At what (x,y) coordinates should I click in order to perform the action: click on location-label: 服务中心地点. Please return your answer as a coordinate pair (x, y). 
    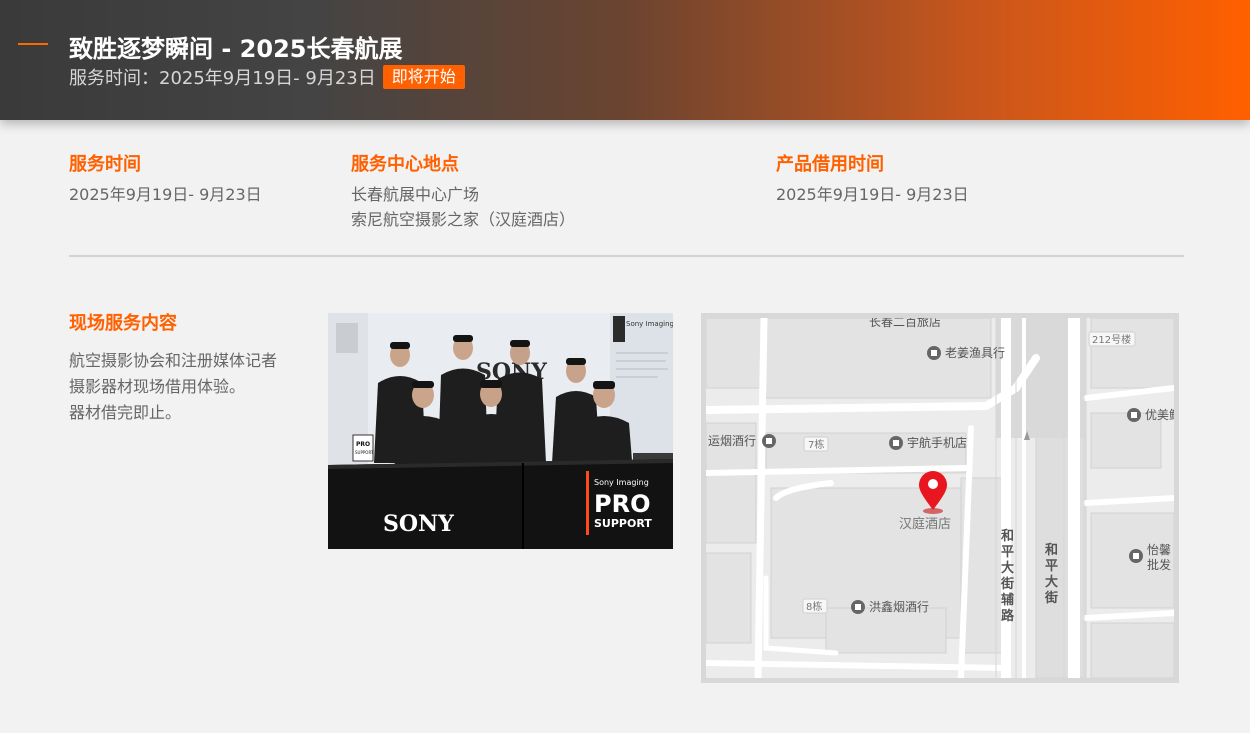
    Looking at the image, I should click on (405, 164).